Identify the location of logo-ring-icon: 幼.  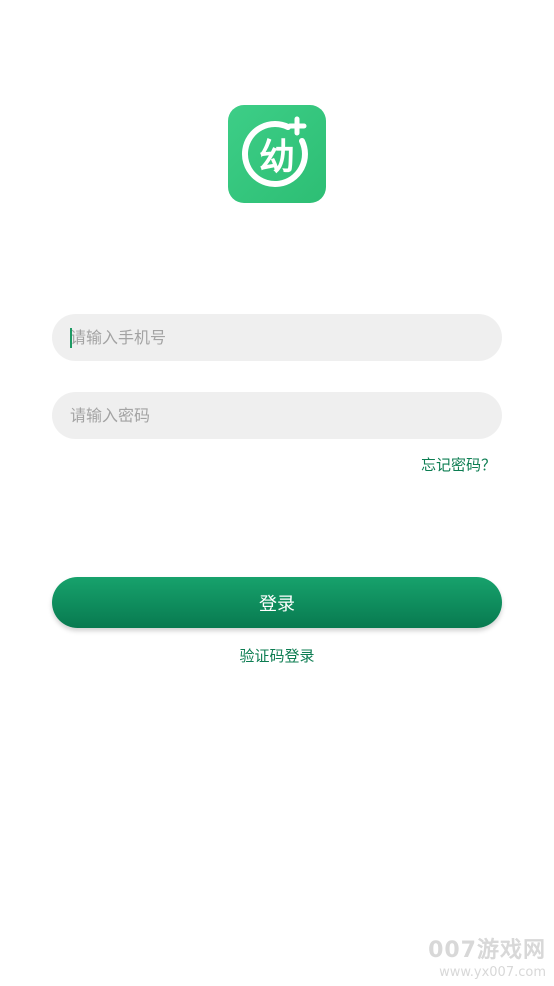
(275, 151).